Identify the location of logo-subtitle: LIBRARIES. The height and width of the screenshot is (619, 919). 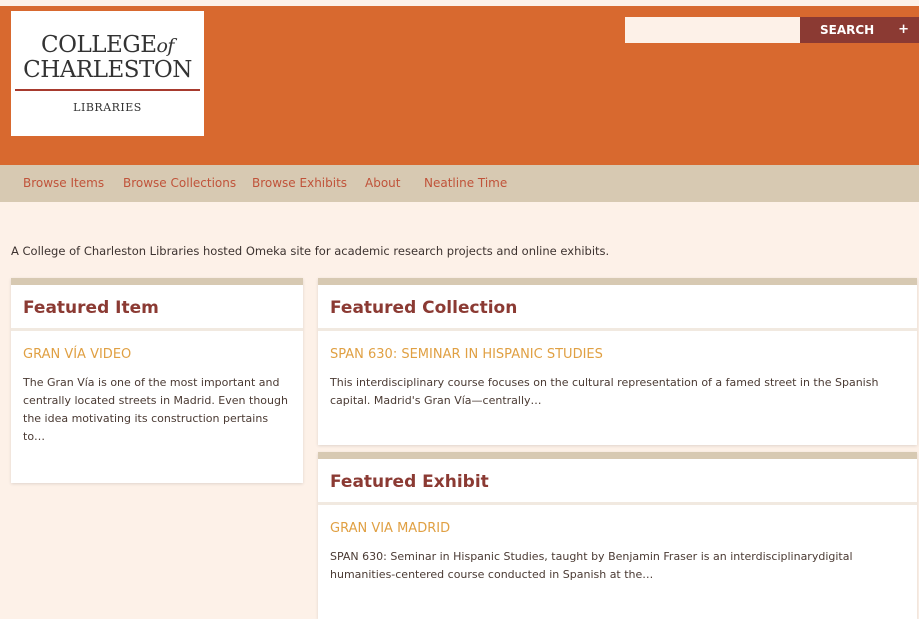
(107, 107).